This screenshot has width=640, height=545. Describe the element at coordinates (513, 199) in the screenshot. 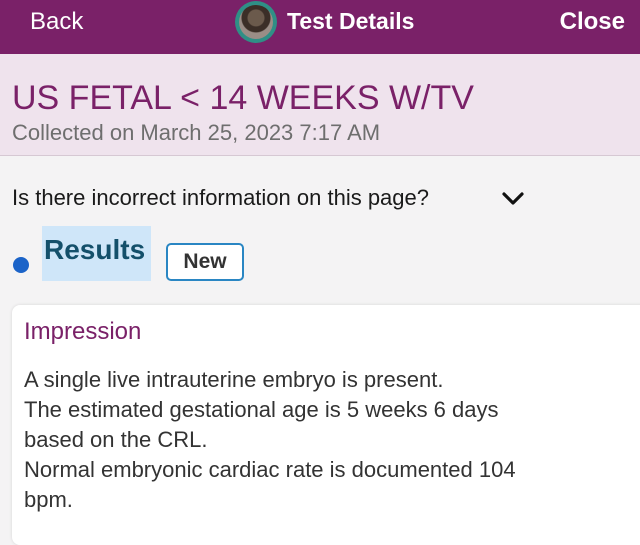

I see `chevron-down-icon` at that location.